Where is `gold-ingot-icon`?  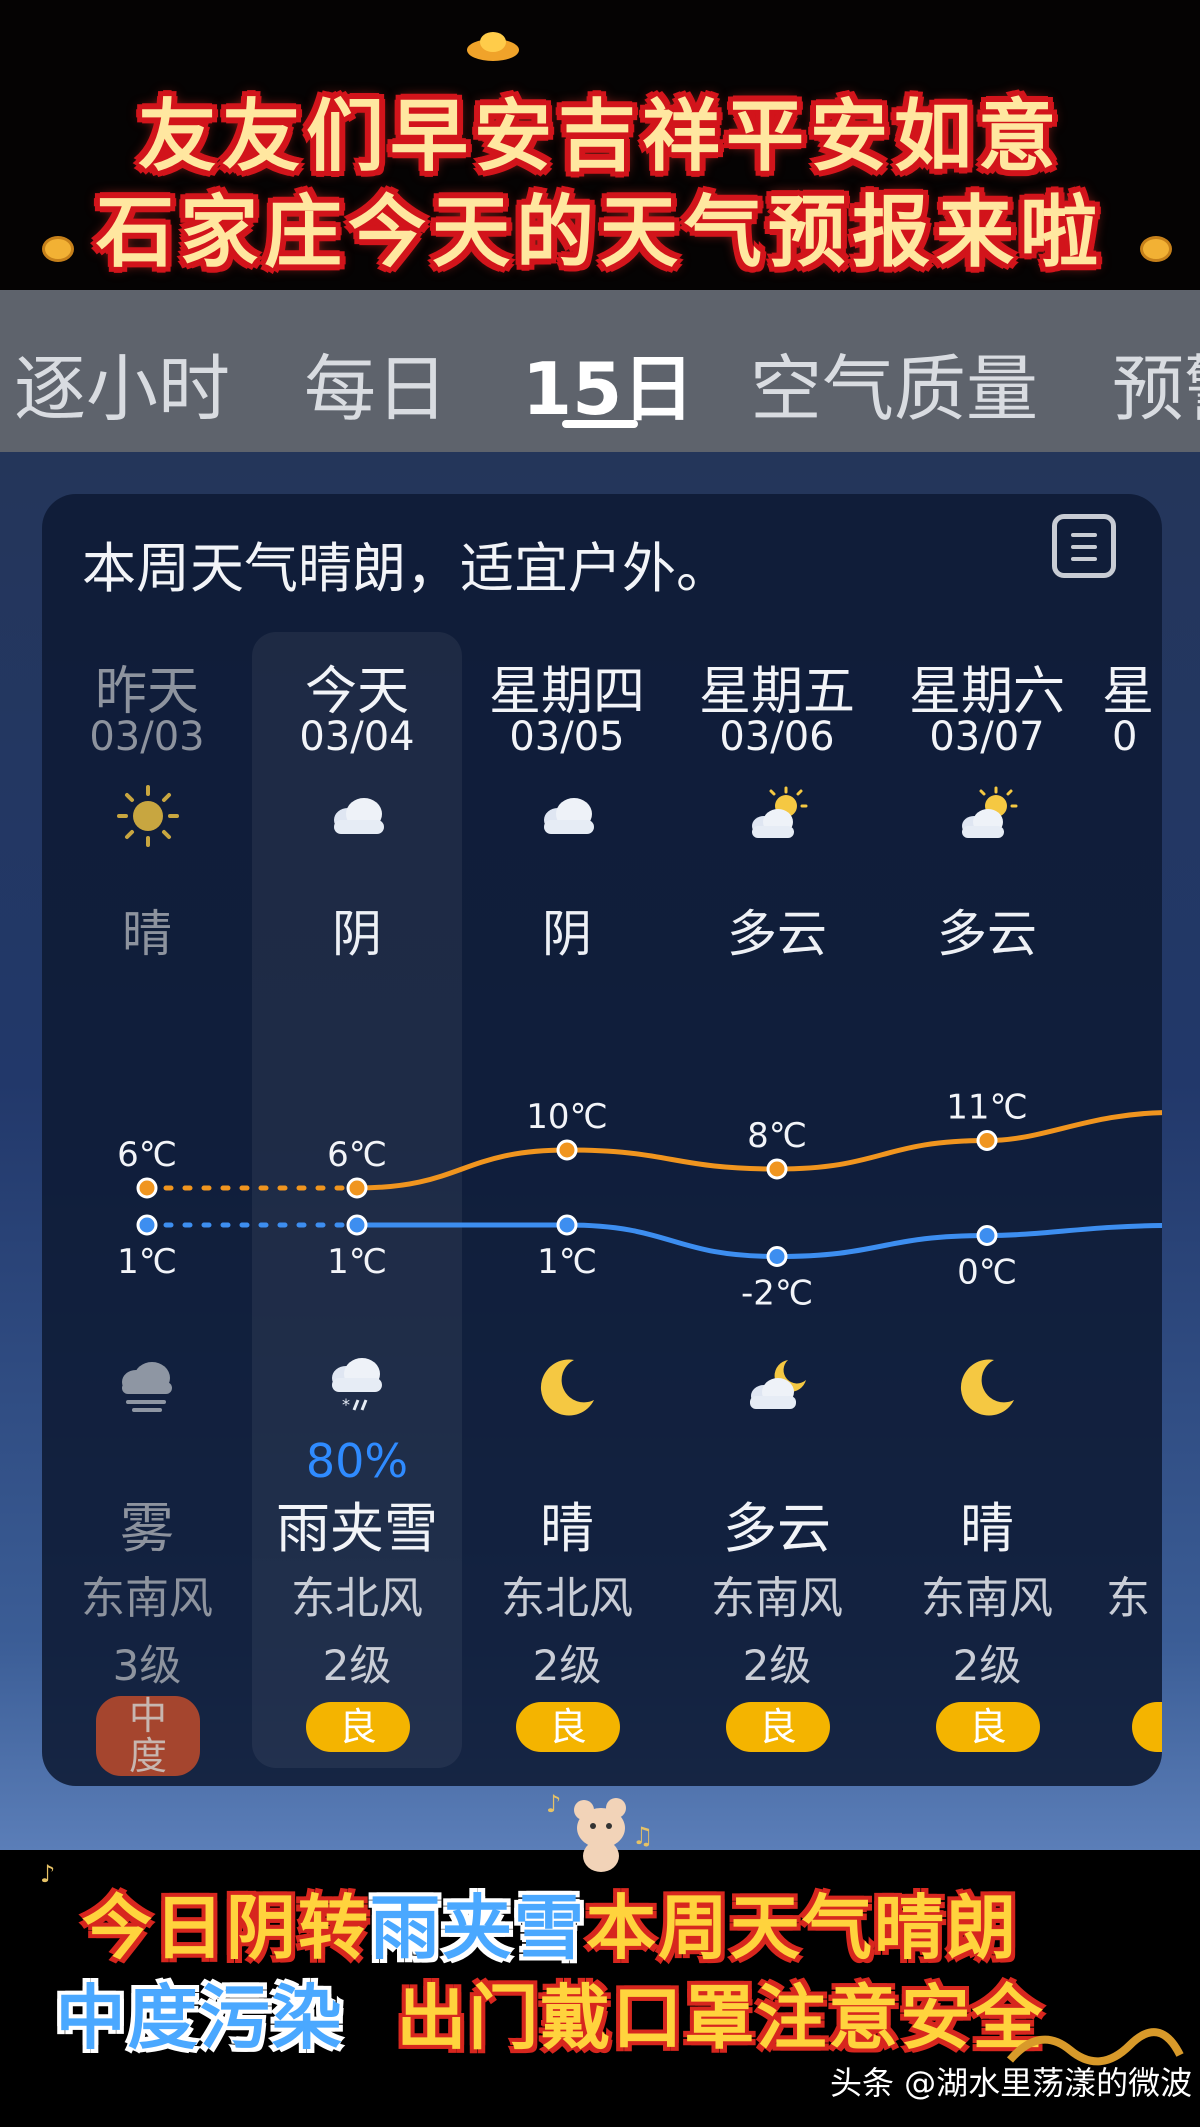
gold-ingot-icon is located at coordinates (493, 46).